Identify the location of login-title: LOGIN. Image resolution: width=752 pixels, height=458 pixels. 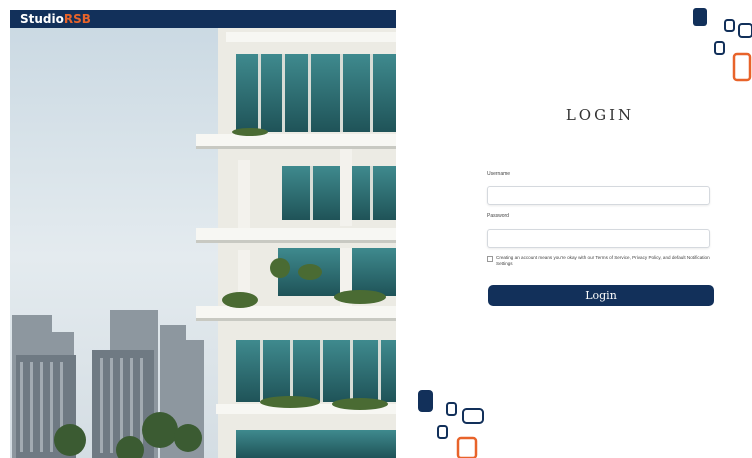
(600, 115).